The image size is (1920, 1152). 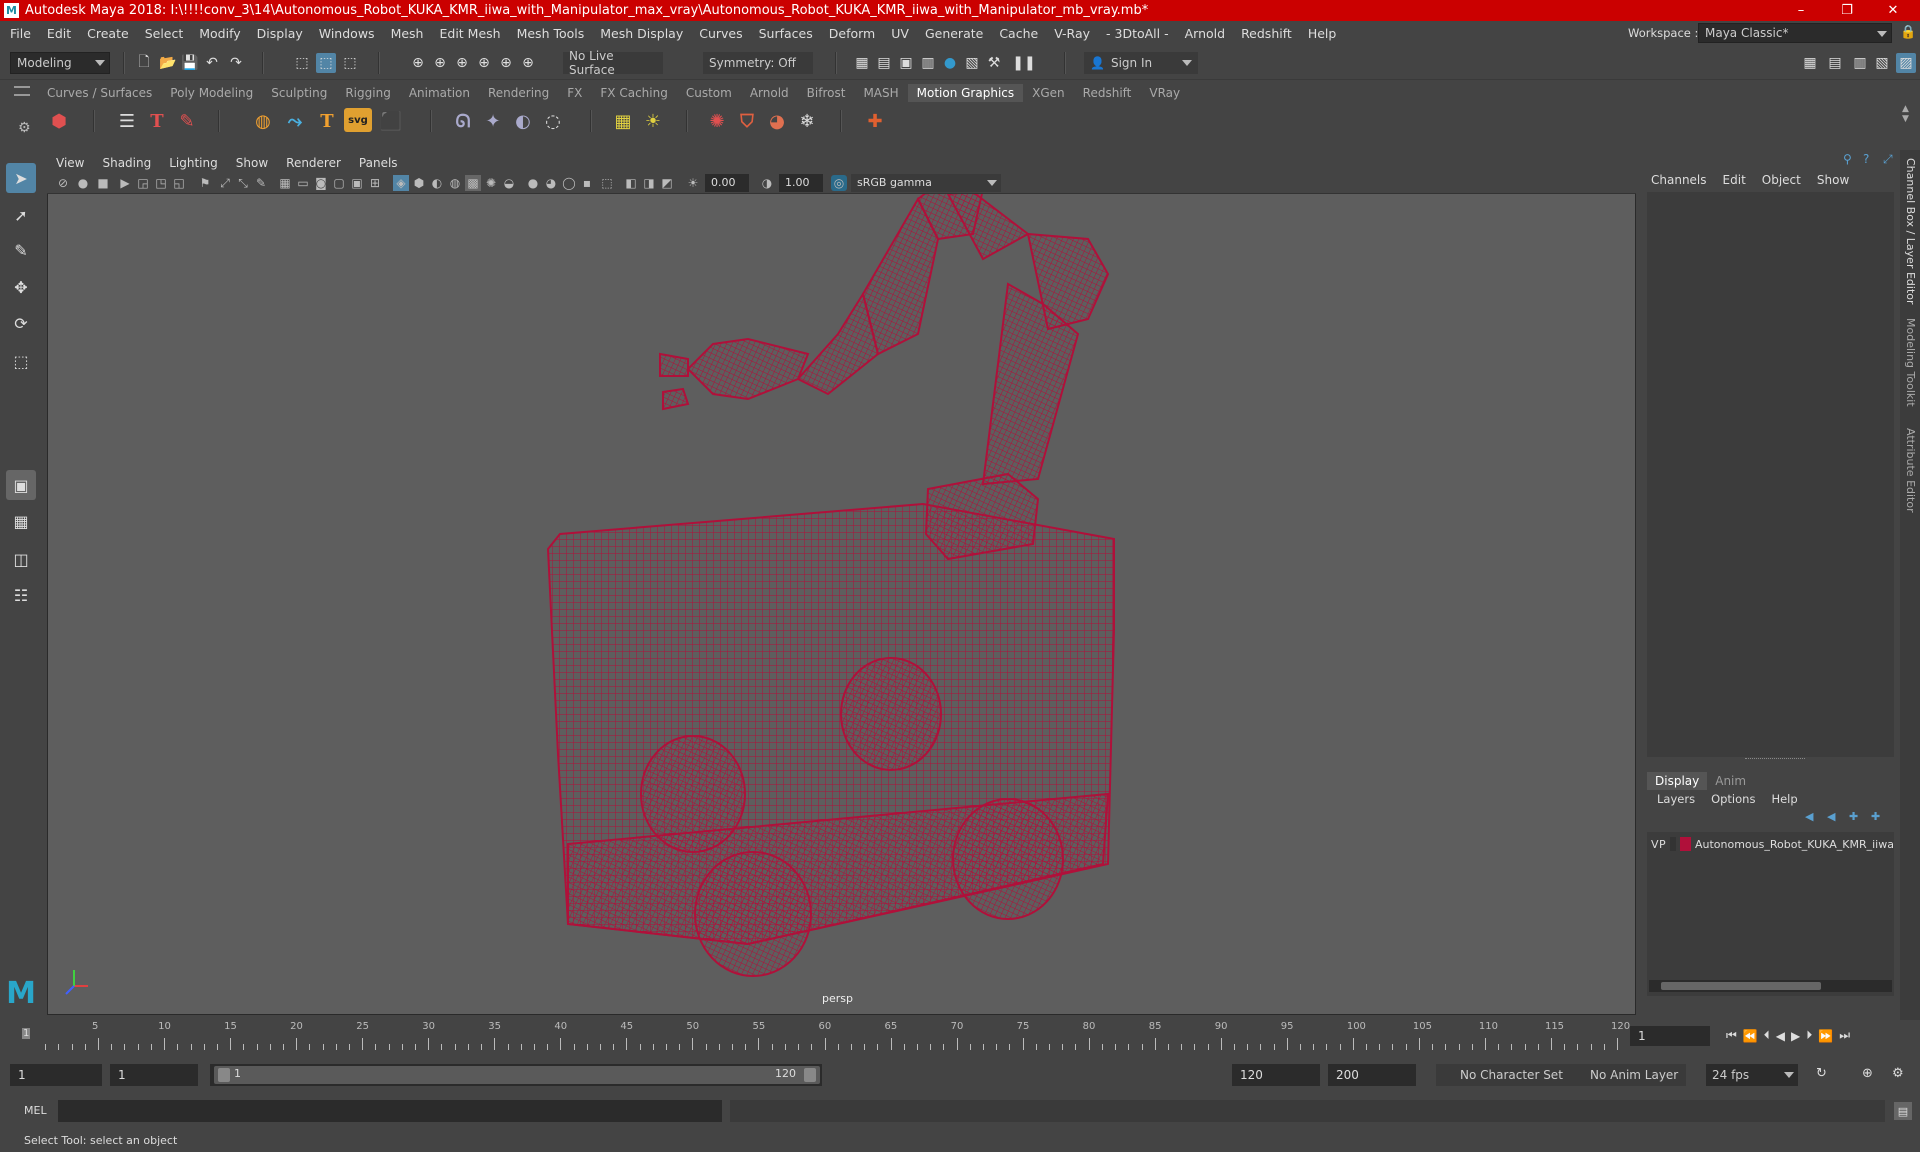 What do you see at coordinates (1809, 816) in the screenshot?
I see `move-layer-up-icon: ◀` at bounding box center [1809, 816].